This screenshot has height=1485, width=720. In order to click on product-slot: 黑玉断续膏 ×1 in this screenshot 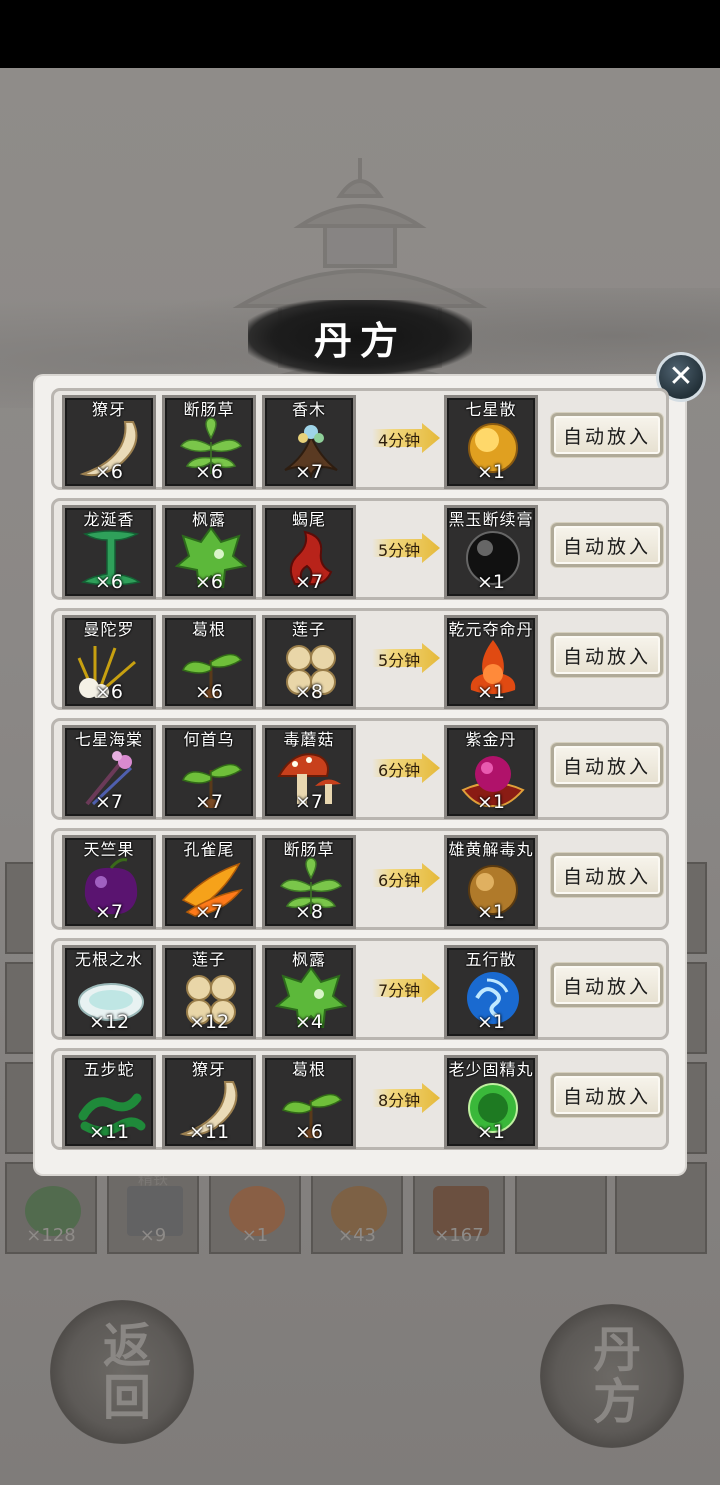, I will do `click(491, 552)`.